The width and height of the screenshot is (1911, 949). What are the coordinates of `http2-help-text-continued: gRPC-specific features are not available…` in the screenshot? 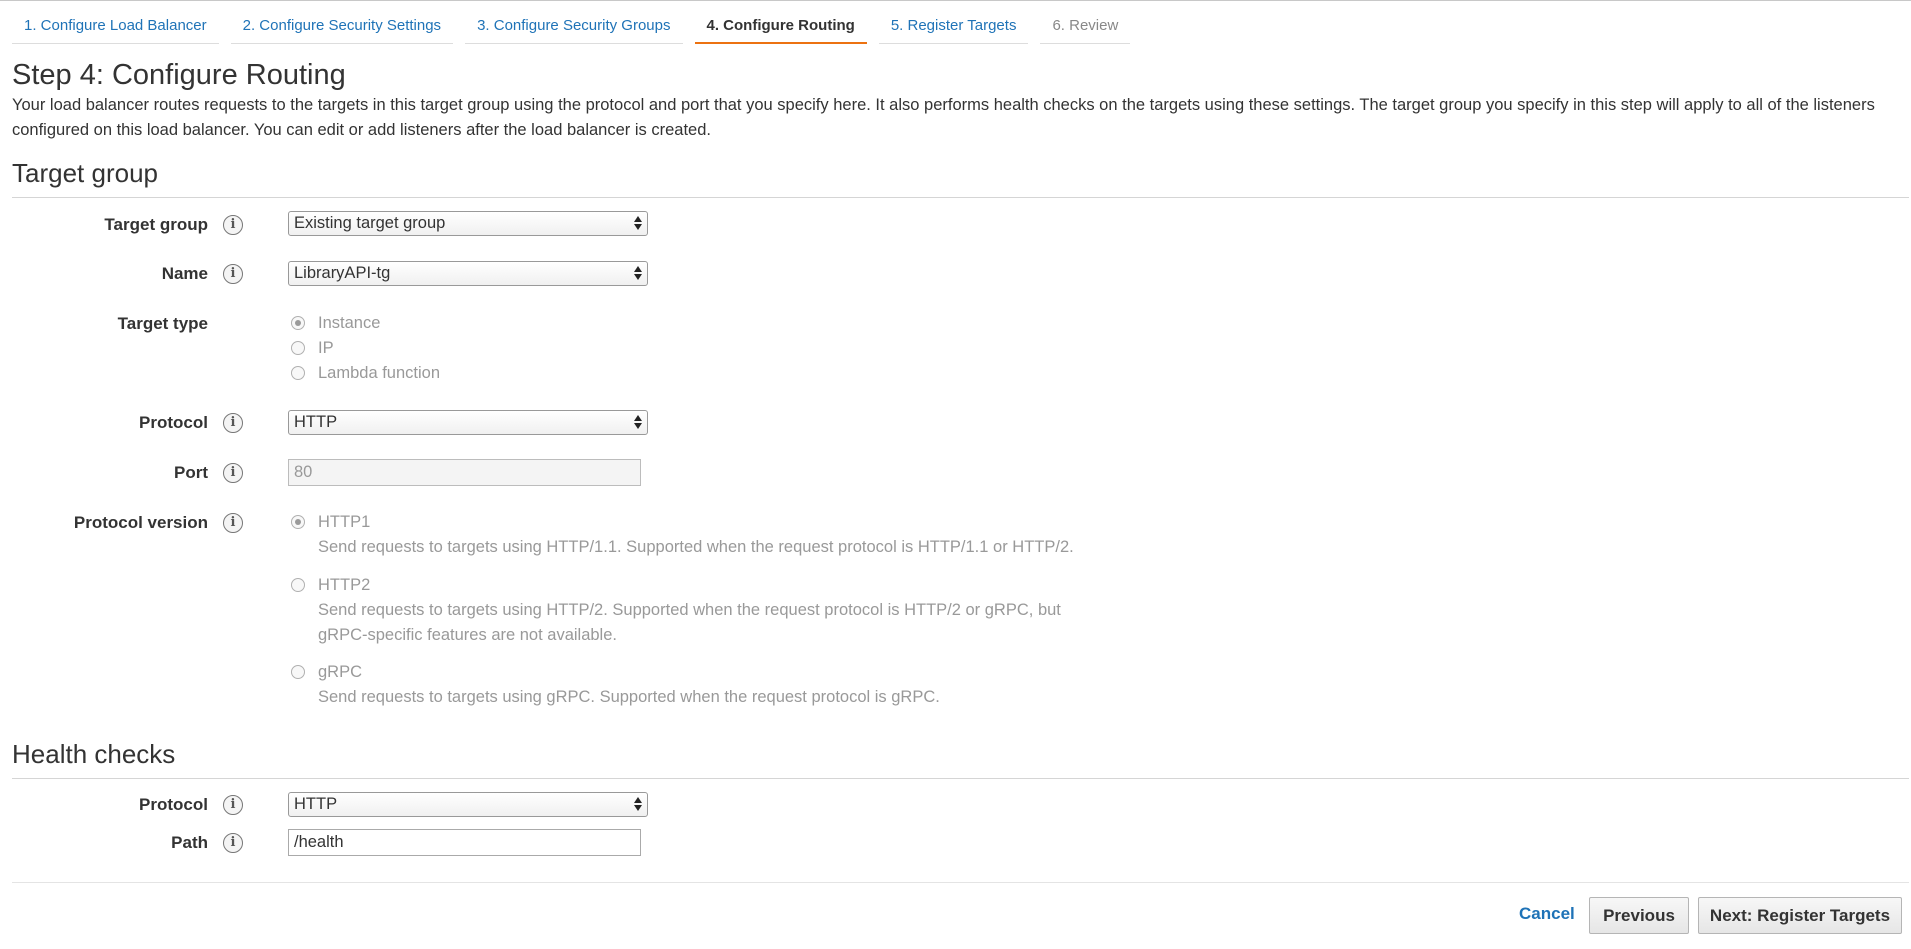 It's located at (467, 635).